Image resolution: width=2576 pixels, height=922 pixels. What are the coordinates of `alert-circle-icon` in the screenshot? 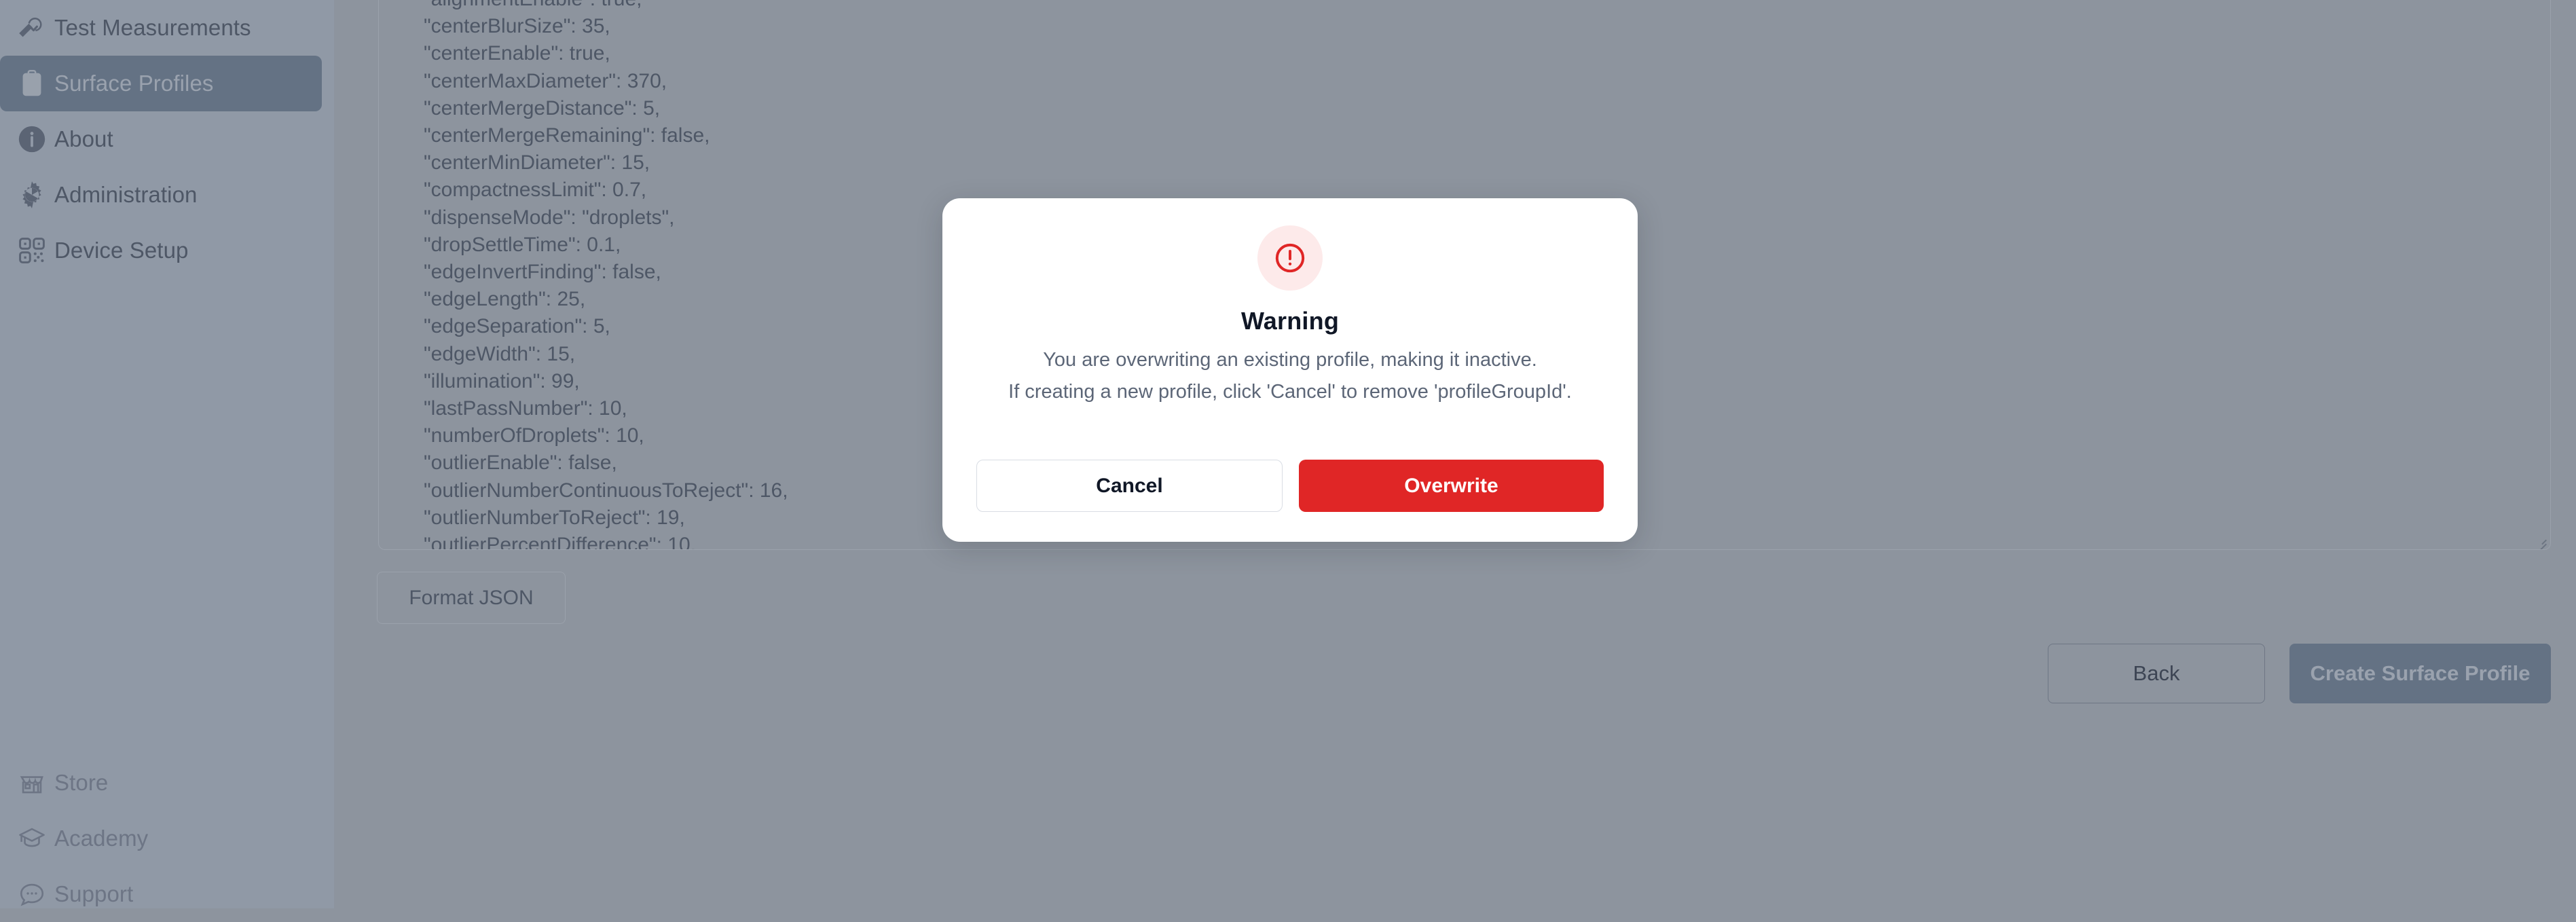 It's located at (1290, 258).